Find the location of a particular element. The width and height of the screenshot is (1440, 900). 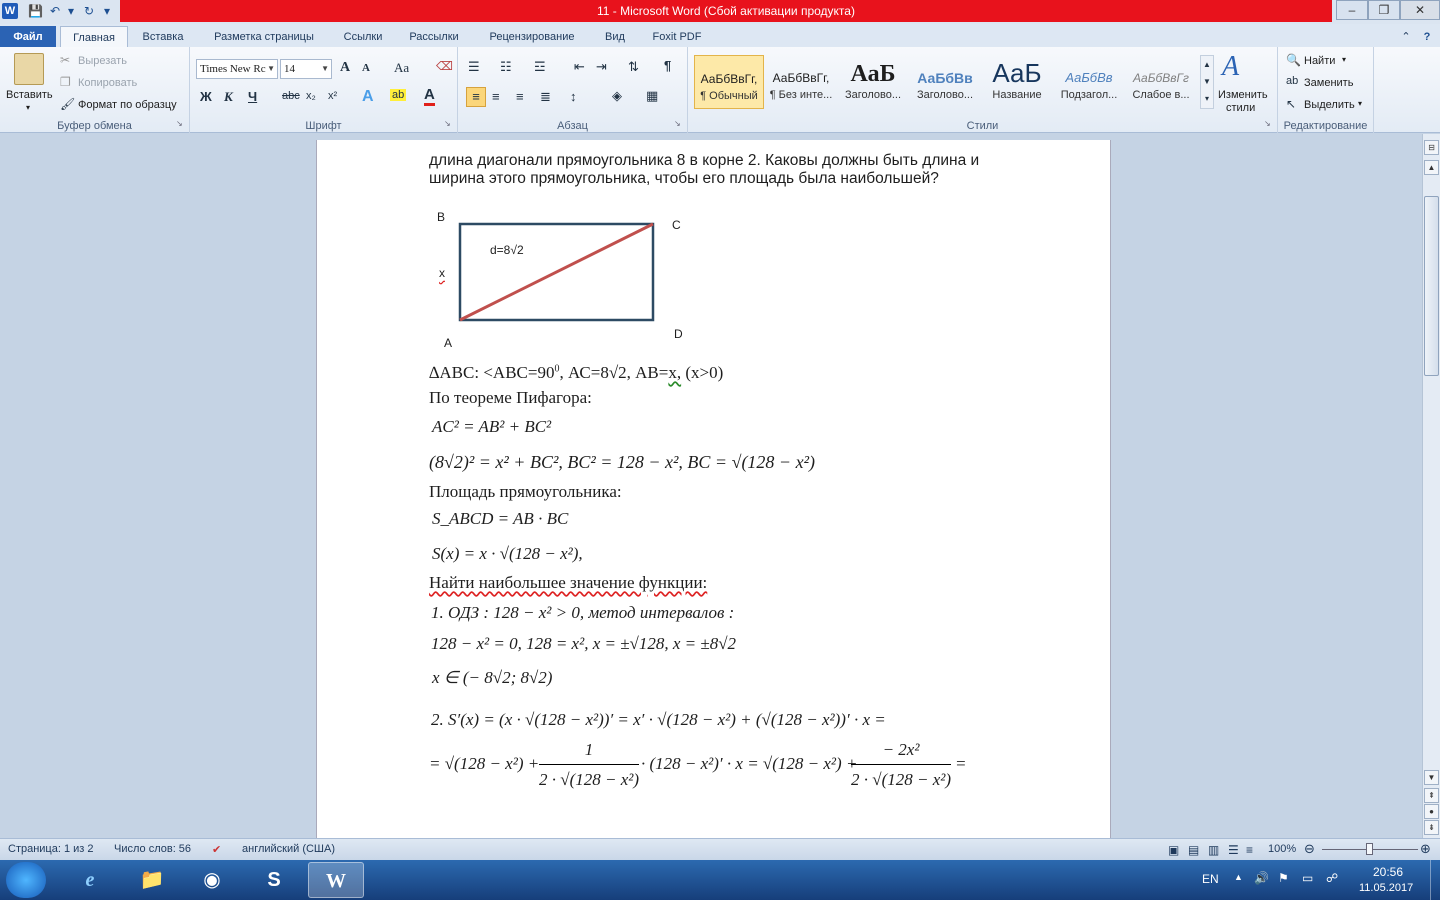

chrome-icon: ◉ is located at coordinates (212, 880).